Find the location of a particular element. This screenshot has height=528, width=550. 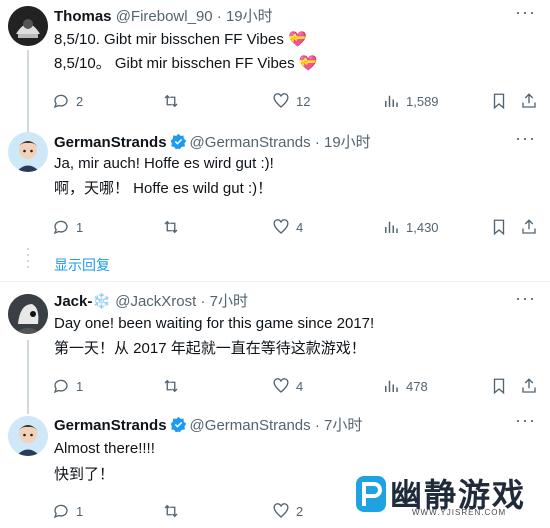

like-button: 12 is located at coordinates (291, 101).